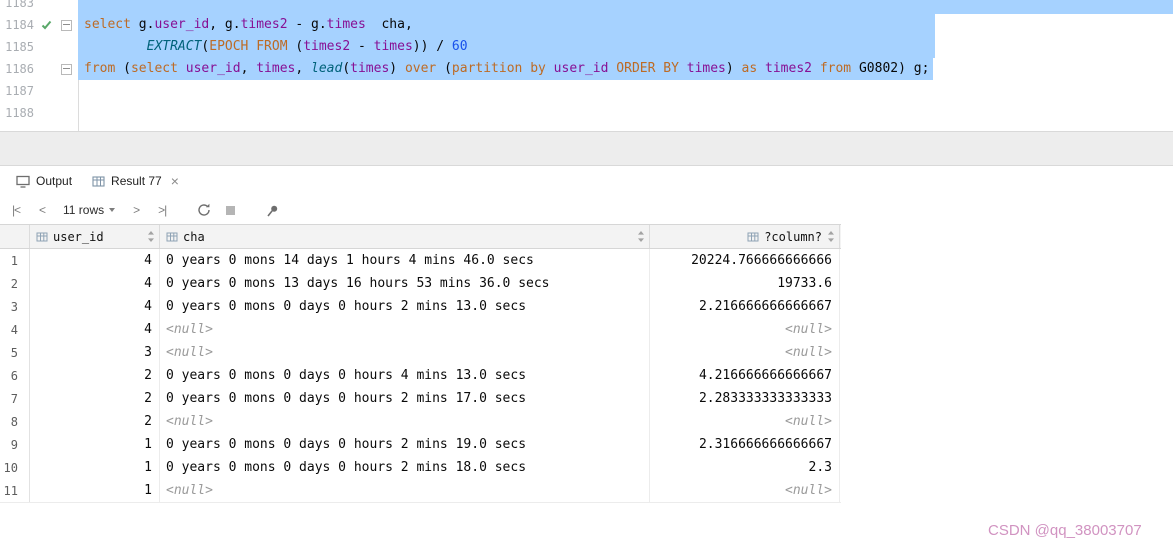  I want to click on code-token: (, so click(295, 46).